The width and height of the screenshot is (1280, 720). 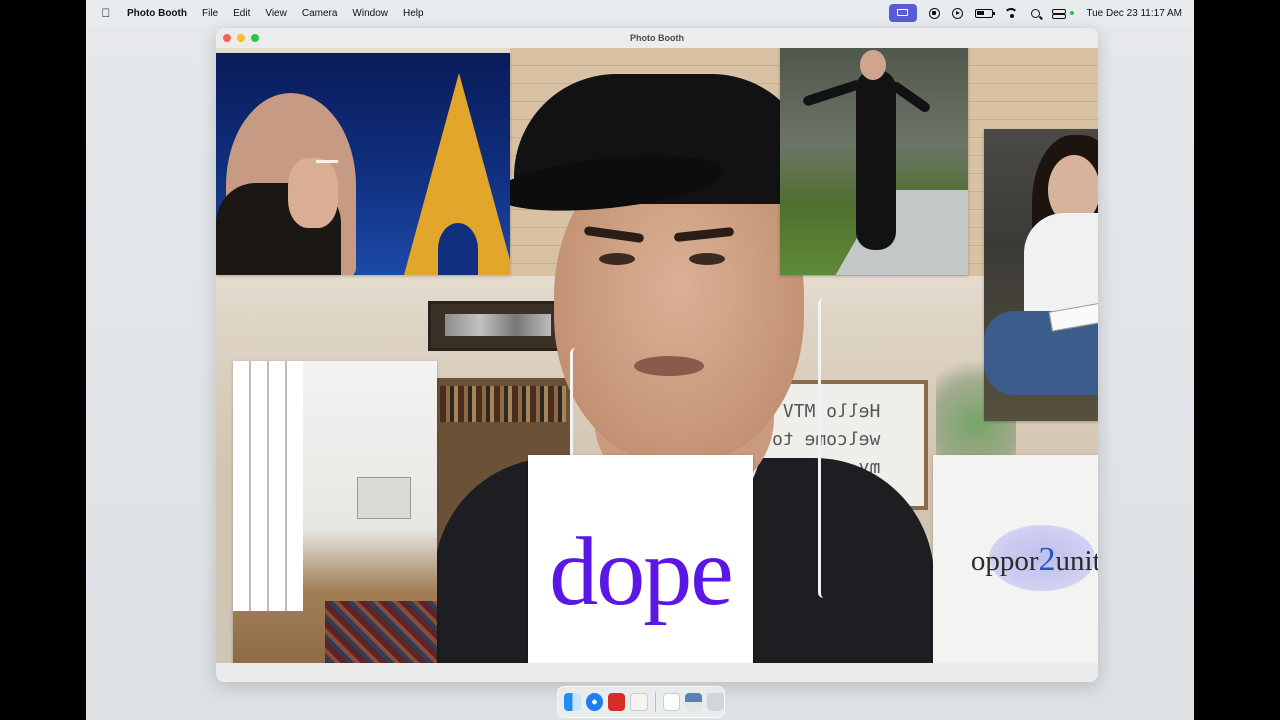 I want to click on opportunity-logo-card: oppor2unity, so click(x=1015, y=559).